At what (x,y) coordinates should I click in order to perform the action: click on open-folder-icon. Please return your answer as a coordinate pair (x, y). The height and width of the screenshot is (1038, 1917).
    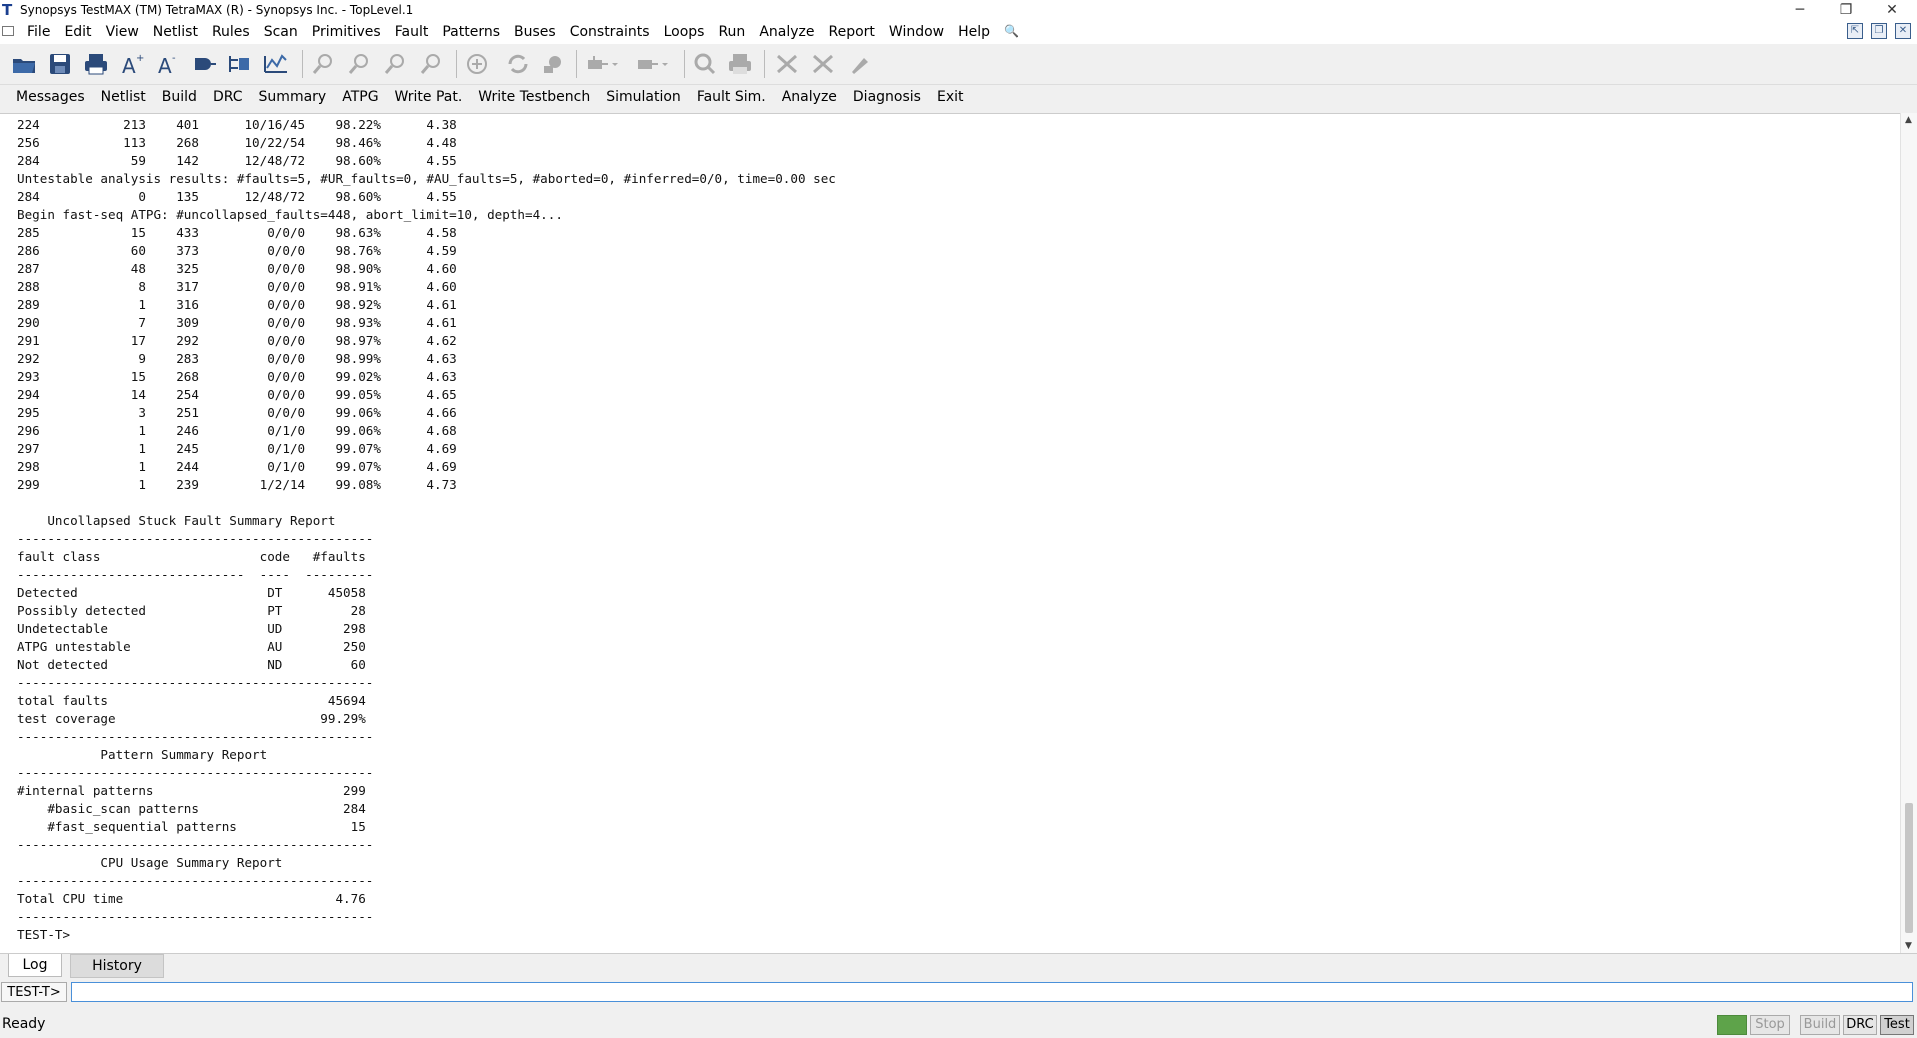
    Looking at the image, I should click on (24, 64).